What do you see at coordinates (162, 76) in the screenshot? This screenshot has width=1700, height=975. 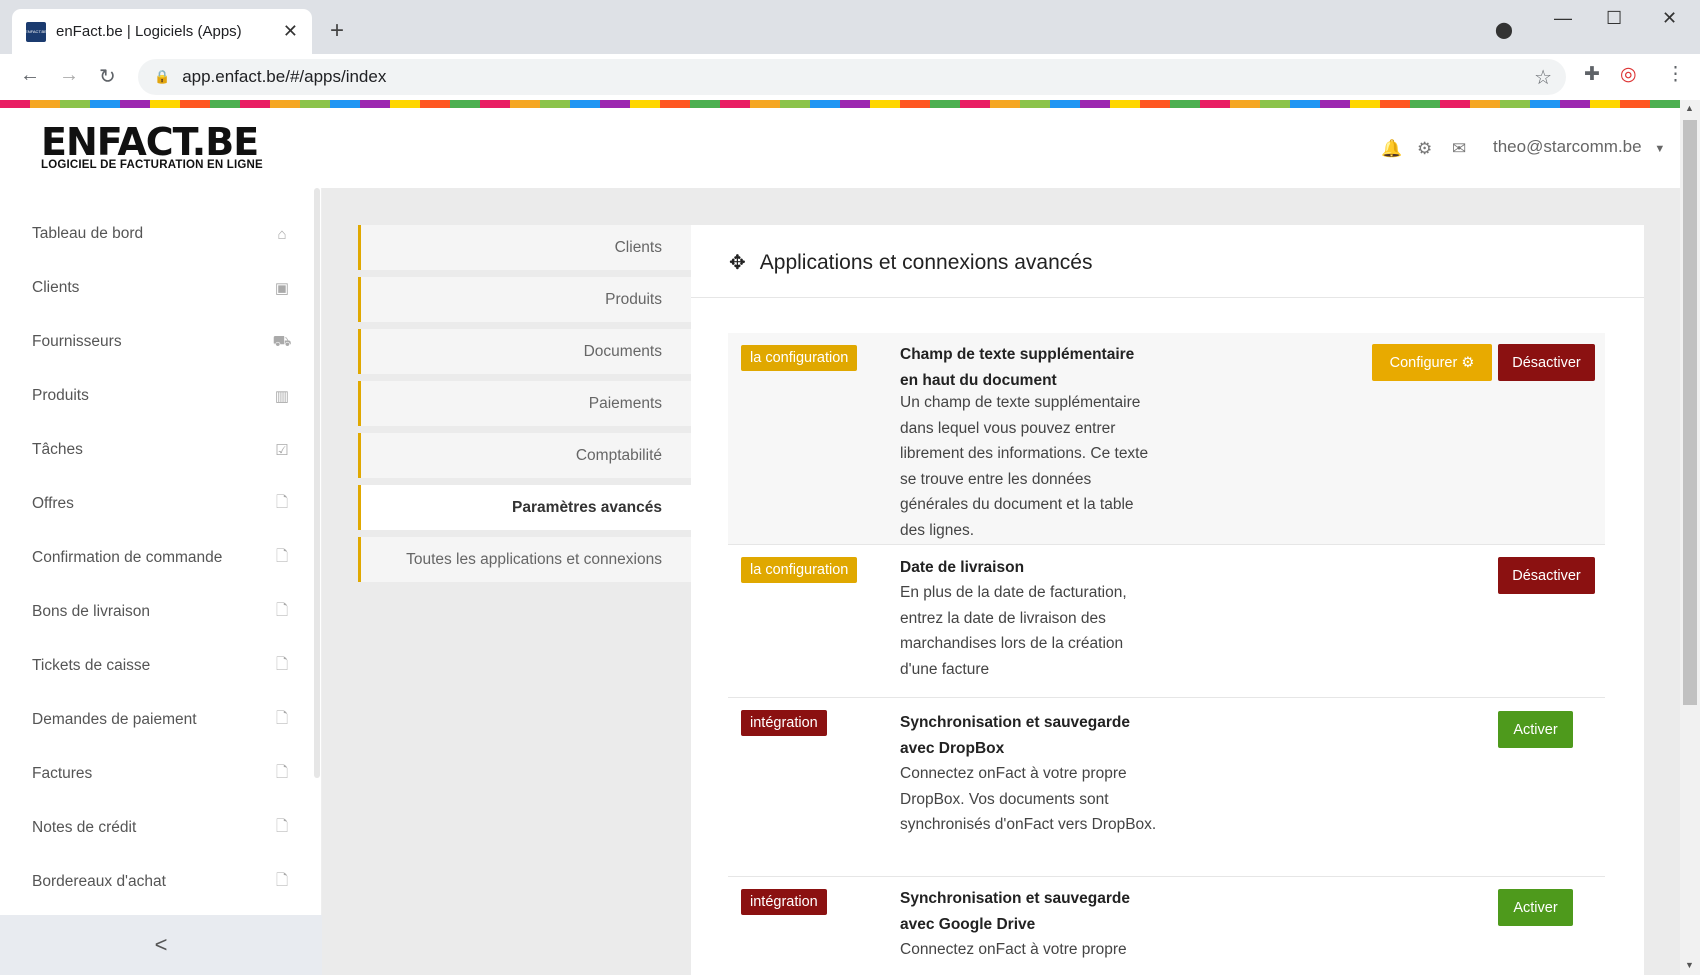 I see `lock-icon: 🔒` at bounding box center [162, 76].